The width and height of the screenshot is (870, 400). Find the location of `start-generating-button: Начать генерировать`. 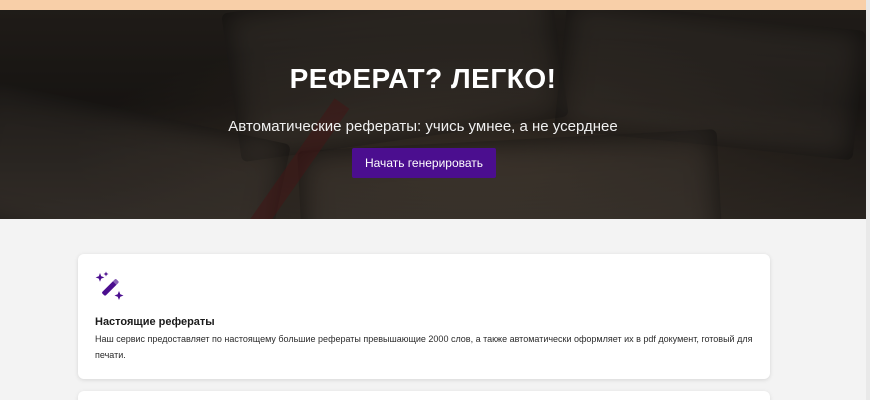

start-generating-button: Начать генерировать is located at coordinates (424, 163).